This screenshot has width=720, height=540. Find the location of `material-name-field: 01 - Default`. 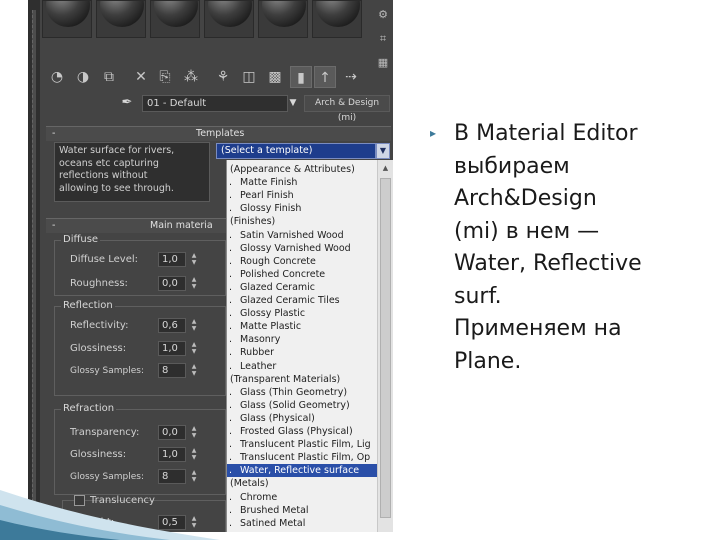

material-name-field: 01 - Default is located at coordinates (215, 103).